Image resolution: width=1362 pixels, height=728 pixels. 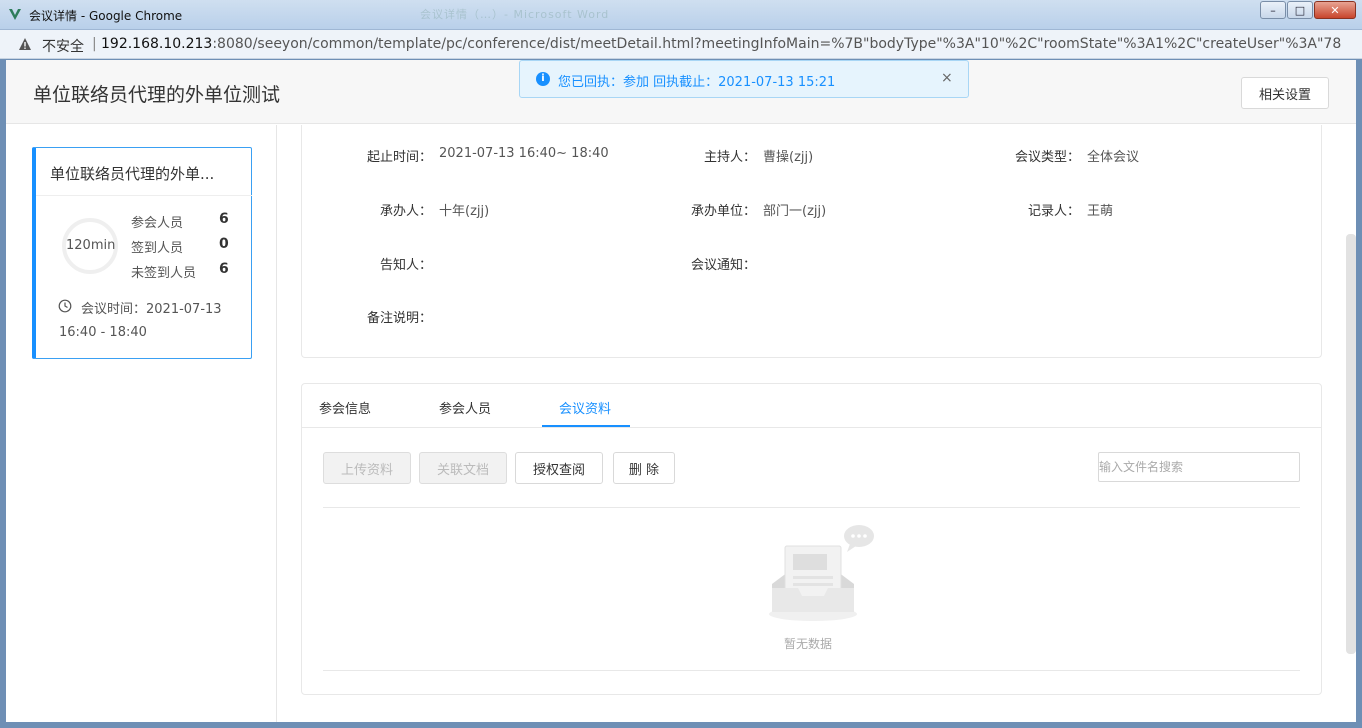 I want to click on file-search-input, so click(x=1199, y=467).